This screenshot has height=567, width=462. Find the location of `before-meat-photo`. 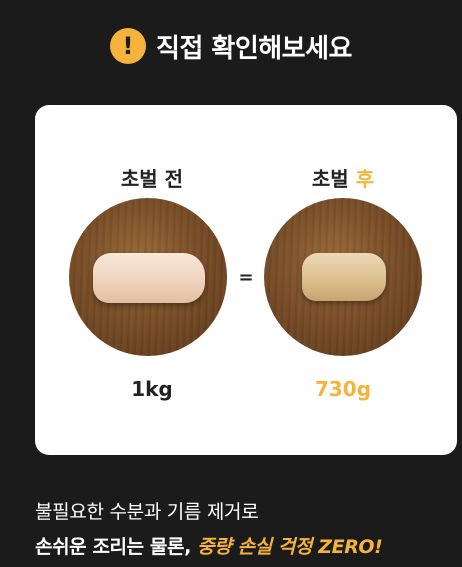

before-meat-photo is located at coordinates (148, 277).